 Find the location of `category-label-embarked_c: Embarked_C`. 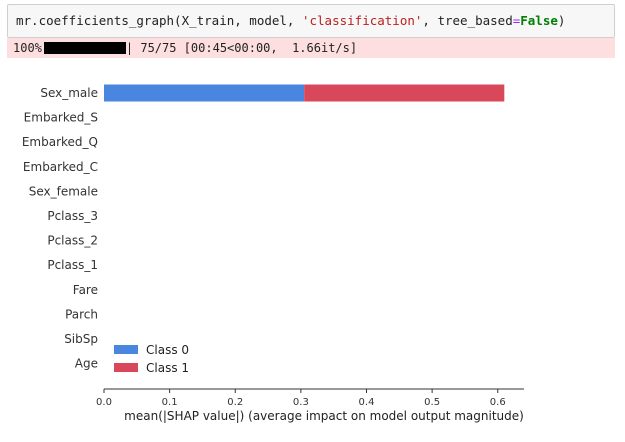

category-label-embarked_c: Embarked_C is located at coordinates (60, 167).